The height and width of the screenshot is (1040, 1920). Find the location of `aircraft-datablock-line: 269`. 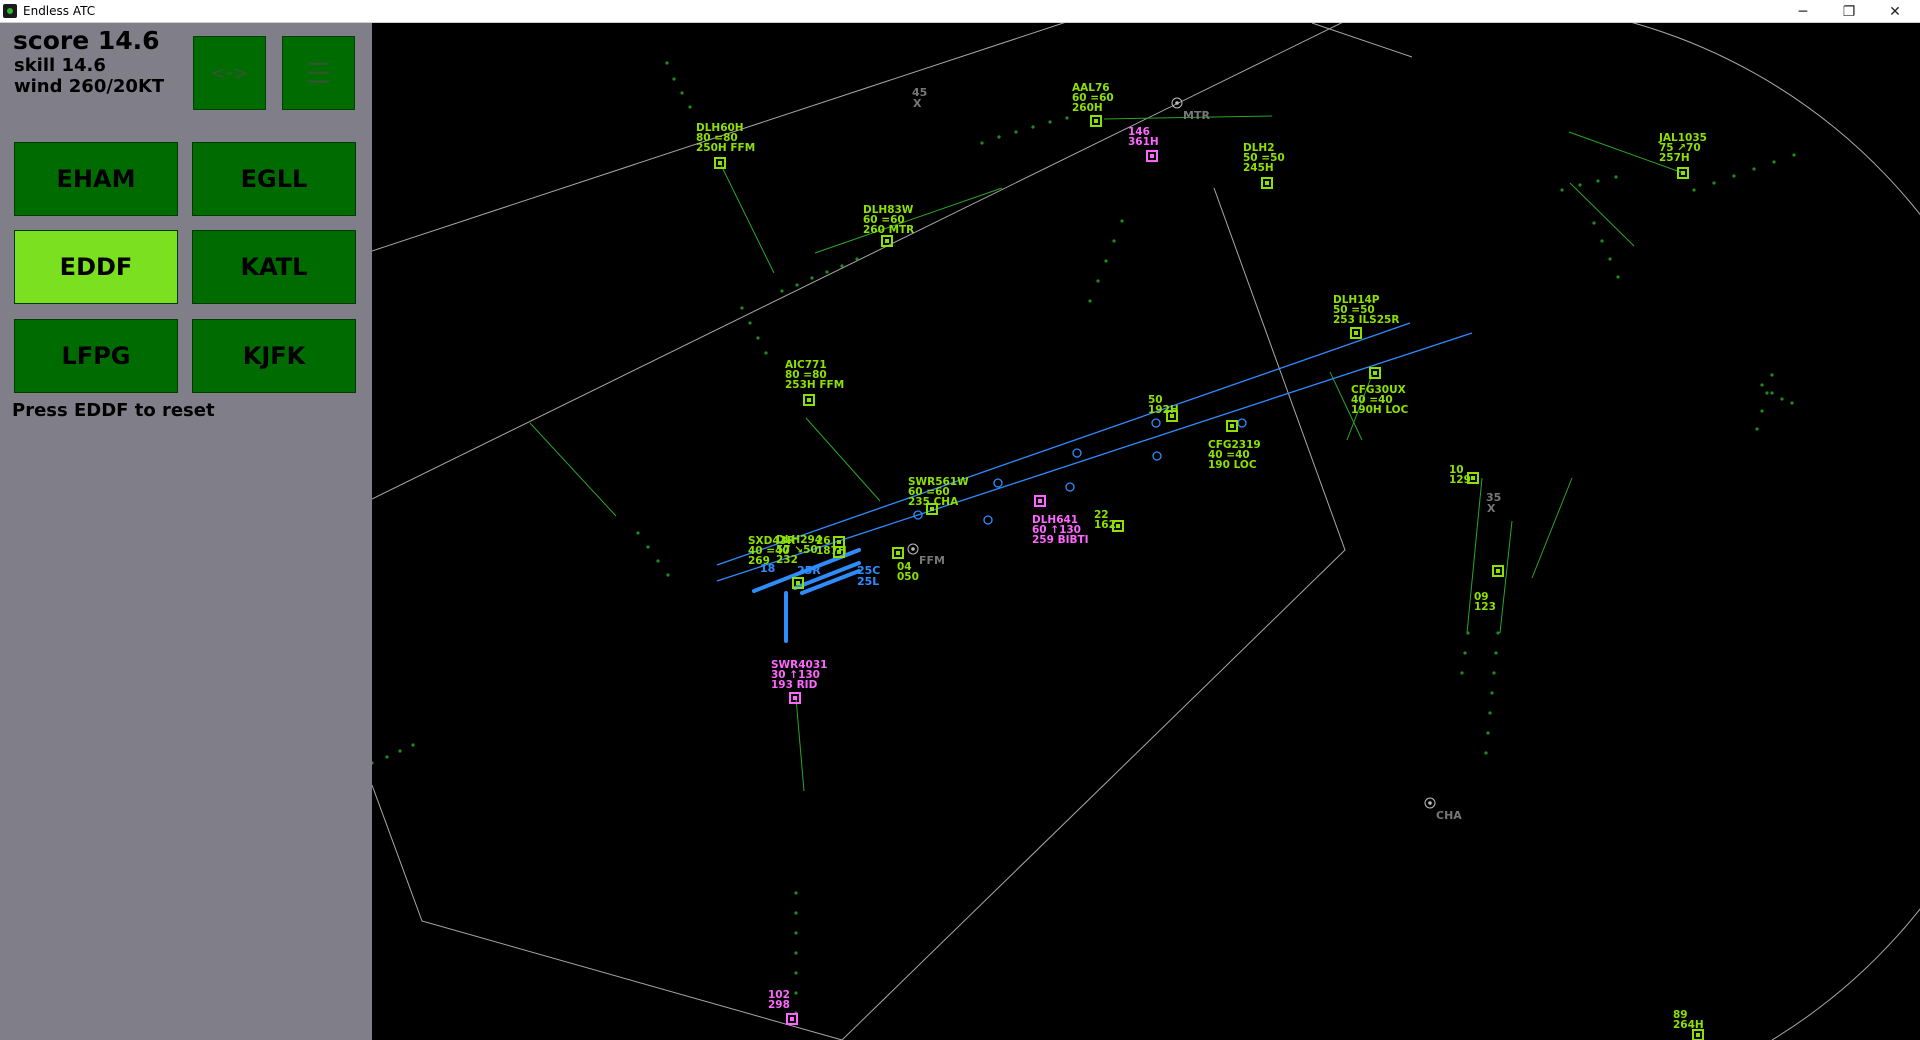

aircraft-datablock-line: 269 is located at coordinates (759, 561).